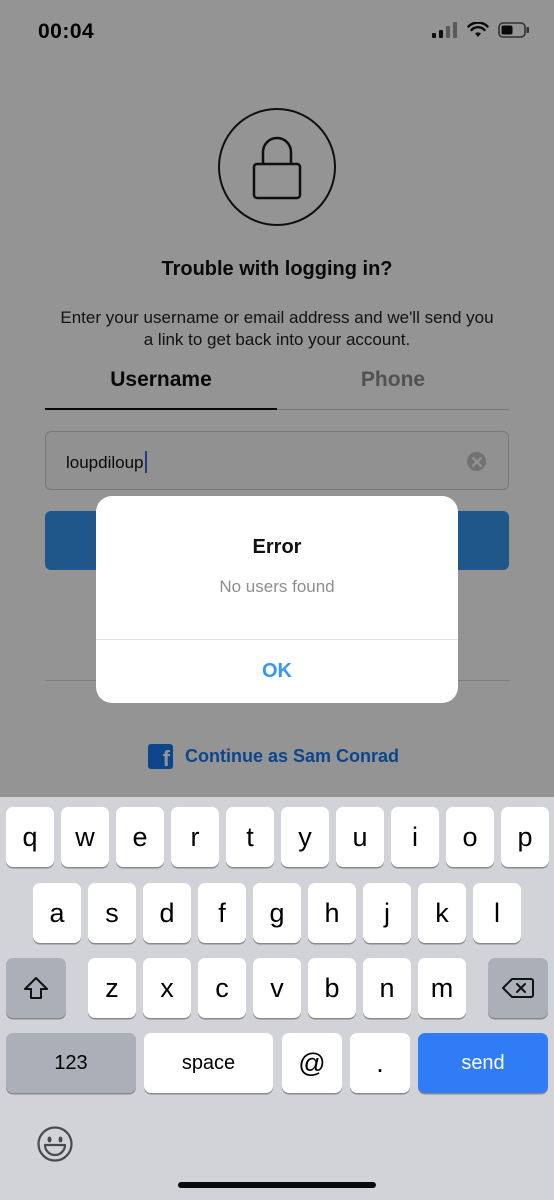  Describe the element at coordinates (277, 988) in the screenshot. I see `key-v: v` at that location.